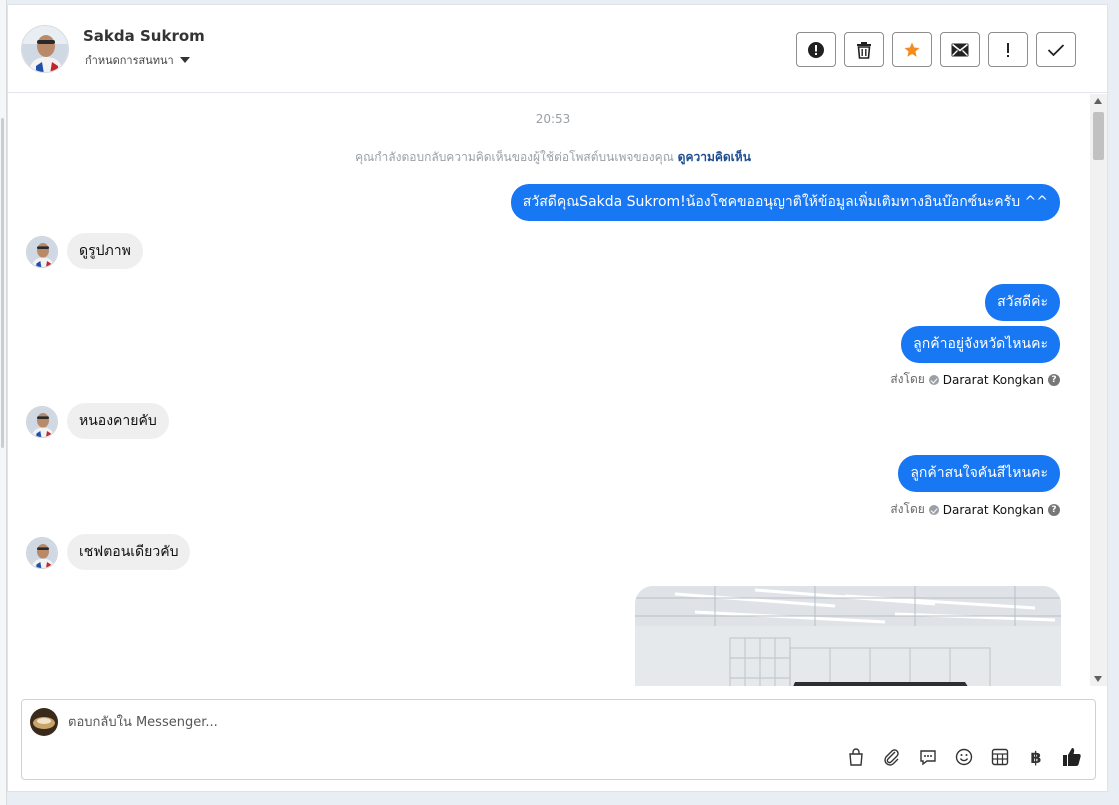  I want to click on spam-button, so click(816, 49).